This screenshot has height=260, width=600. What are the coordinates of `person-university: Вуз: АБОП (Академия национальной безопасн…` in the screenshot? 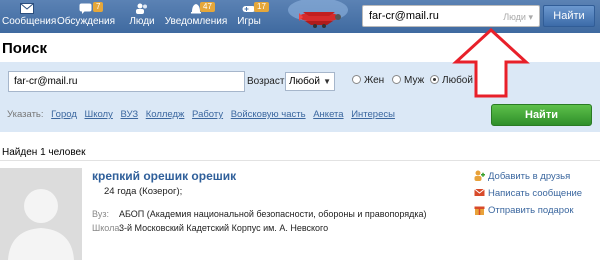 It's located at (259, 214).